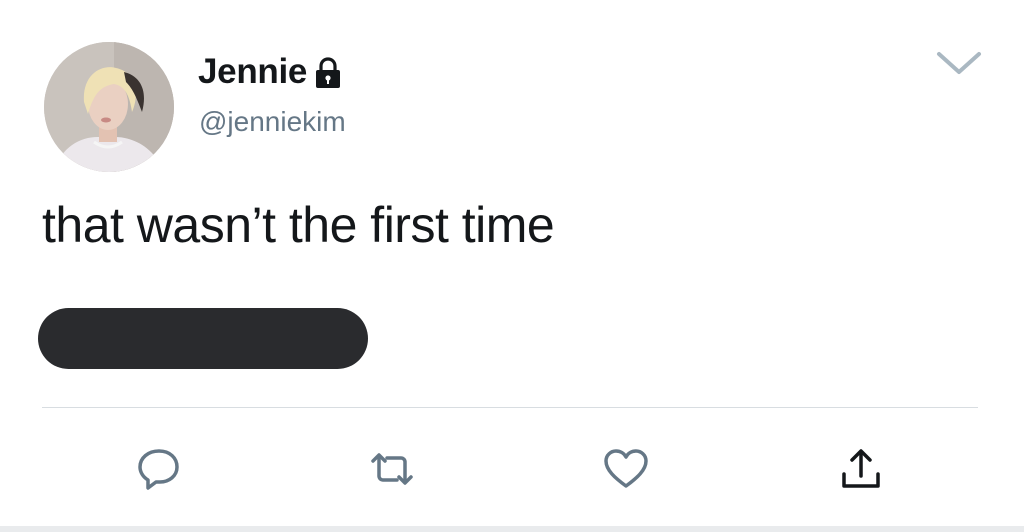 The image size is (1024, 532). What do you see at coordinates (328, 73) in the screenshot?
I see `lock-icon` at bounding box center [328, 73].